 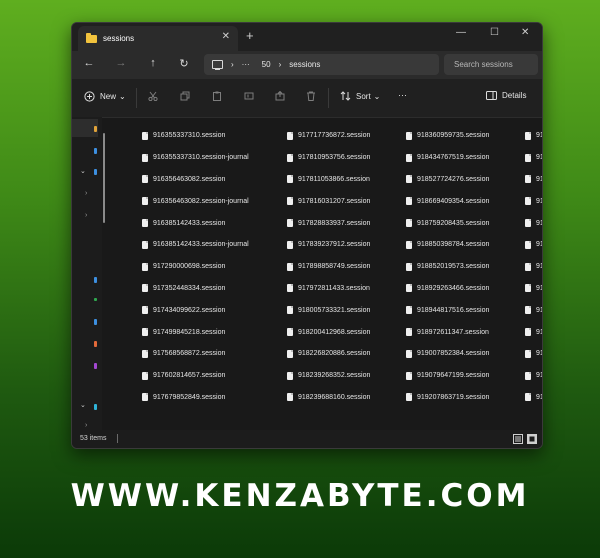 I want to click on copy-icon, so click(x=185, y=96).